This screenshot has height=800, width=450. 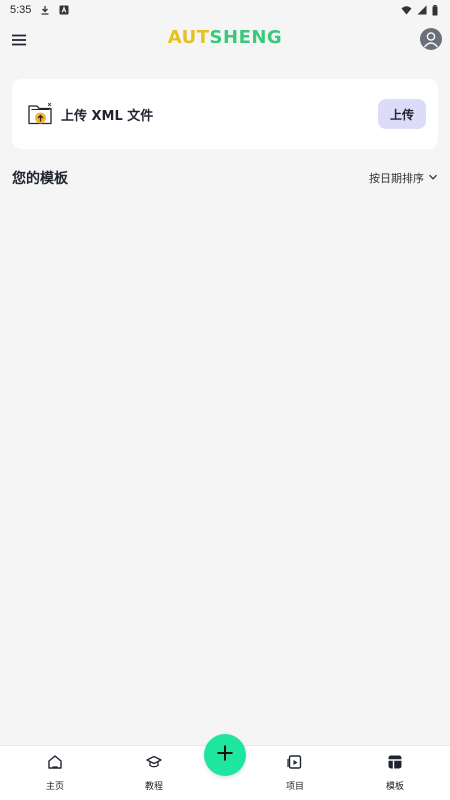 What do you see at coordinates (246, 37) in the screenshot?
I see `logo-part2: SHENG` at bounding box center [246, 37].